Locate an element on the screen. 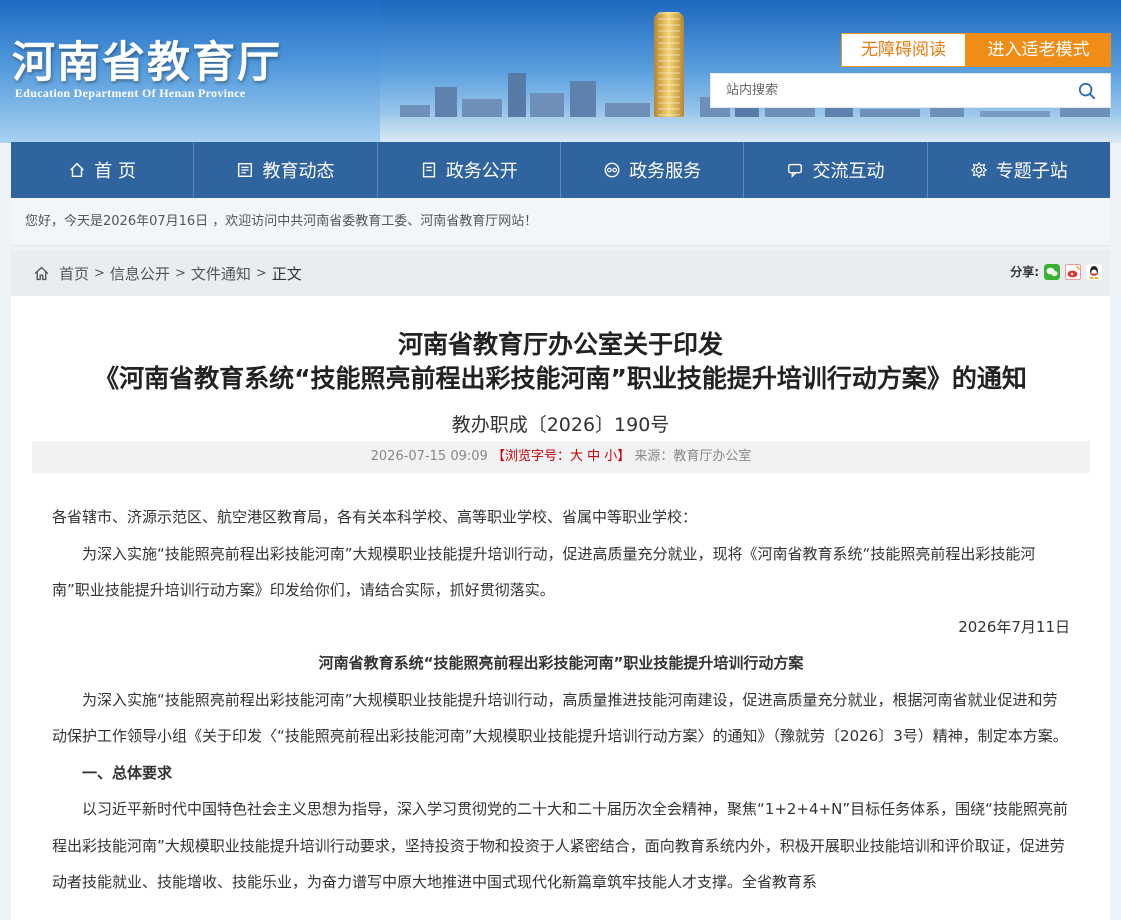 Image resolution: width=1121 pixels, height=920 pixels. breadcrumb-info: 信息公开 is located at coordinates (140, 273).